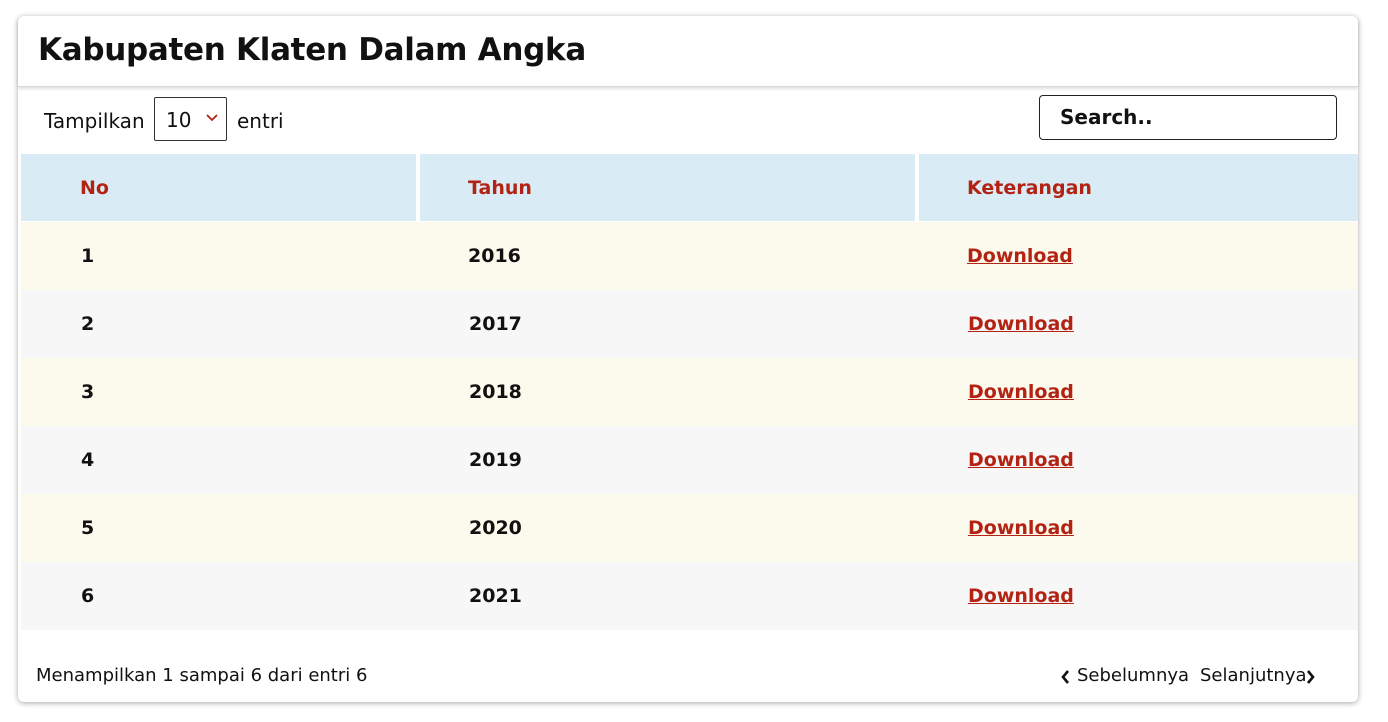 The height and width of the screenshot is (722, 1388). Describe the element at coordinates (218, 187) in the screenshot. I see `column-header-no: No` at that location.